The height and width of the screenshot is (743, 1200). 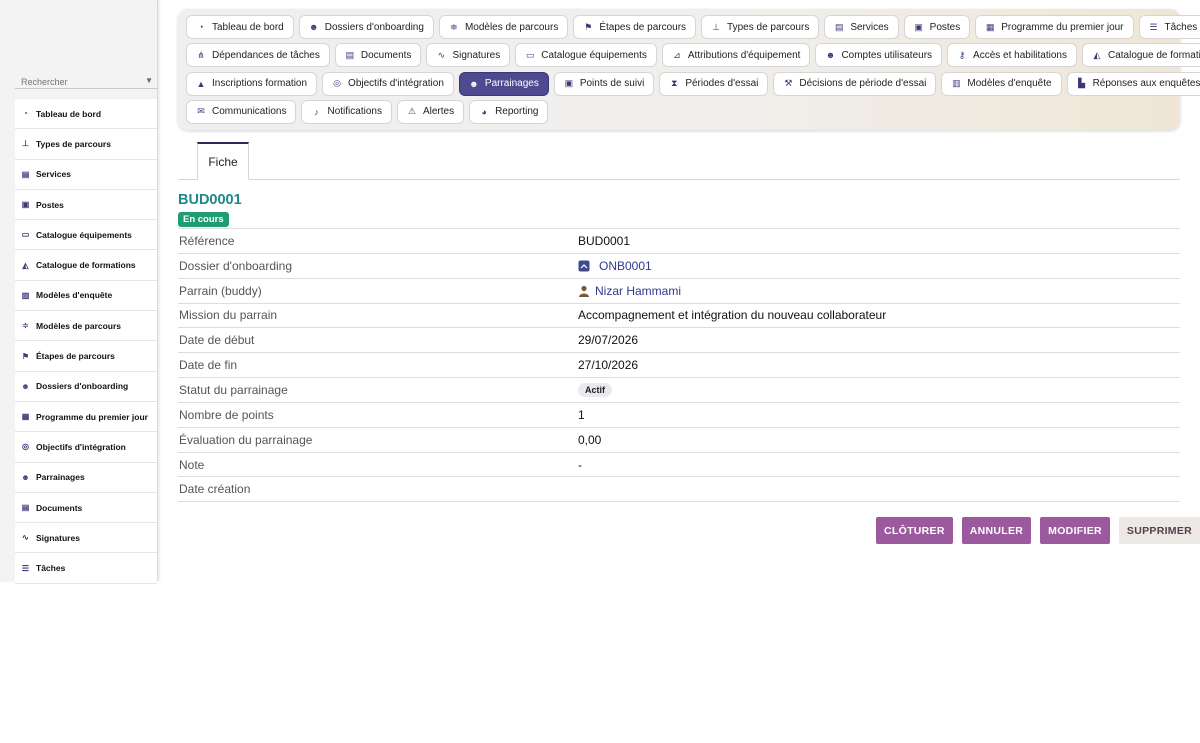 What do you see at coordinates (86, 175) in the screenshot?
I see `sidebar-item-services: ▤ Services` at bounding box center [86, 175].